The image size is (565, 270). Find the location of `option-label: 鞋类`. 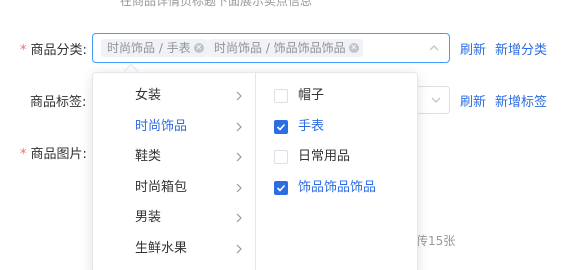

option-label: 鞋类 is located at coordinates (148, 156).